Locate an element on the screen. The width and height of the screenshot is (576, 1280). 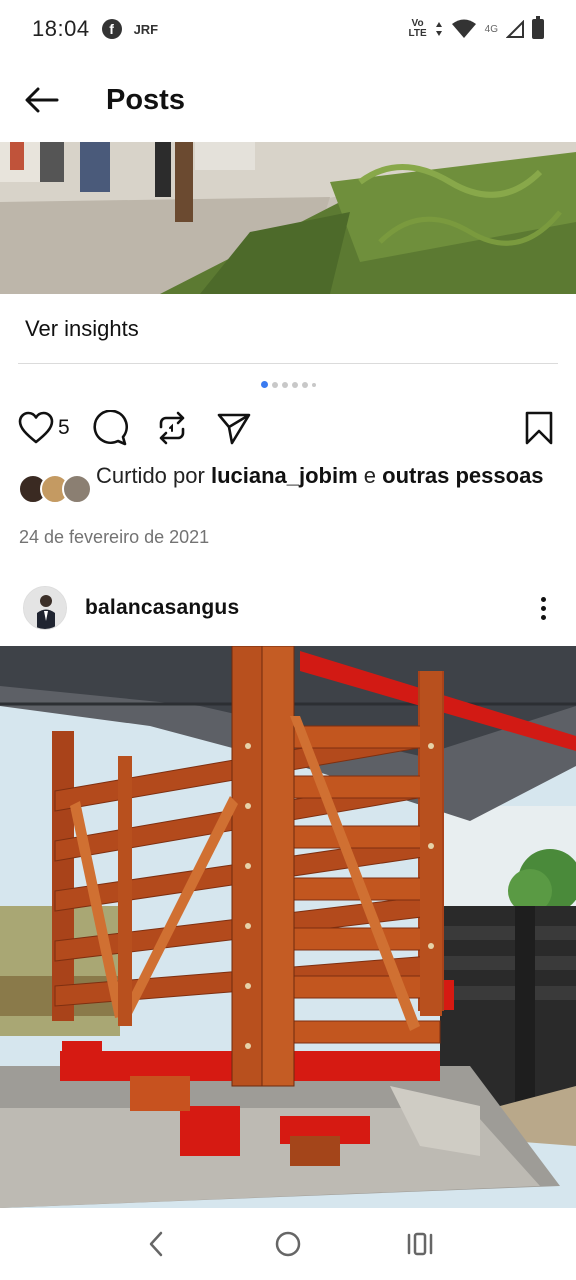
app-header: Posts is located at coordinates (288, 100).